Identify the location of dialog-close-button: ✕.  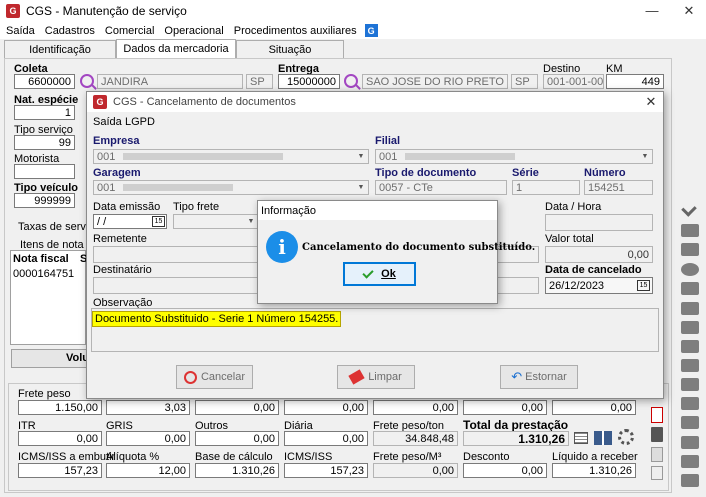
(651, 102).